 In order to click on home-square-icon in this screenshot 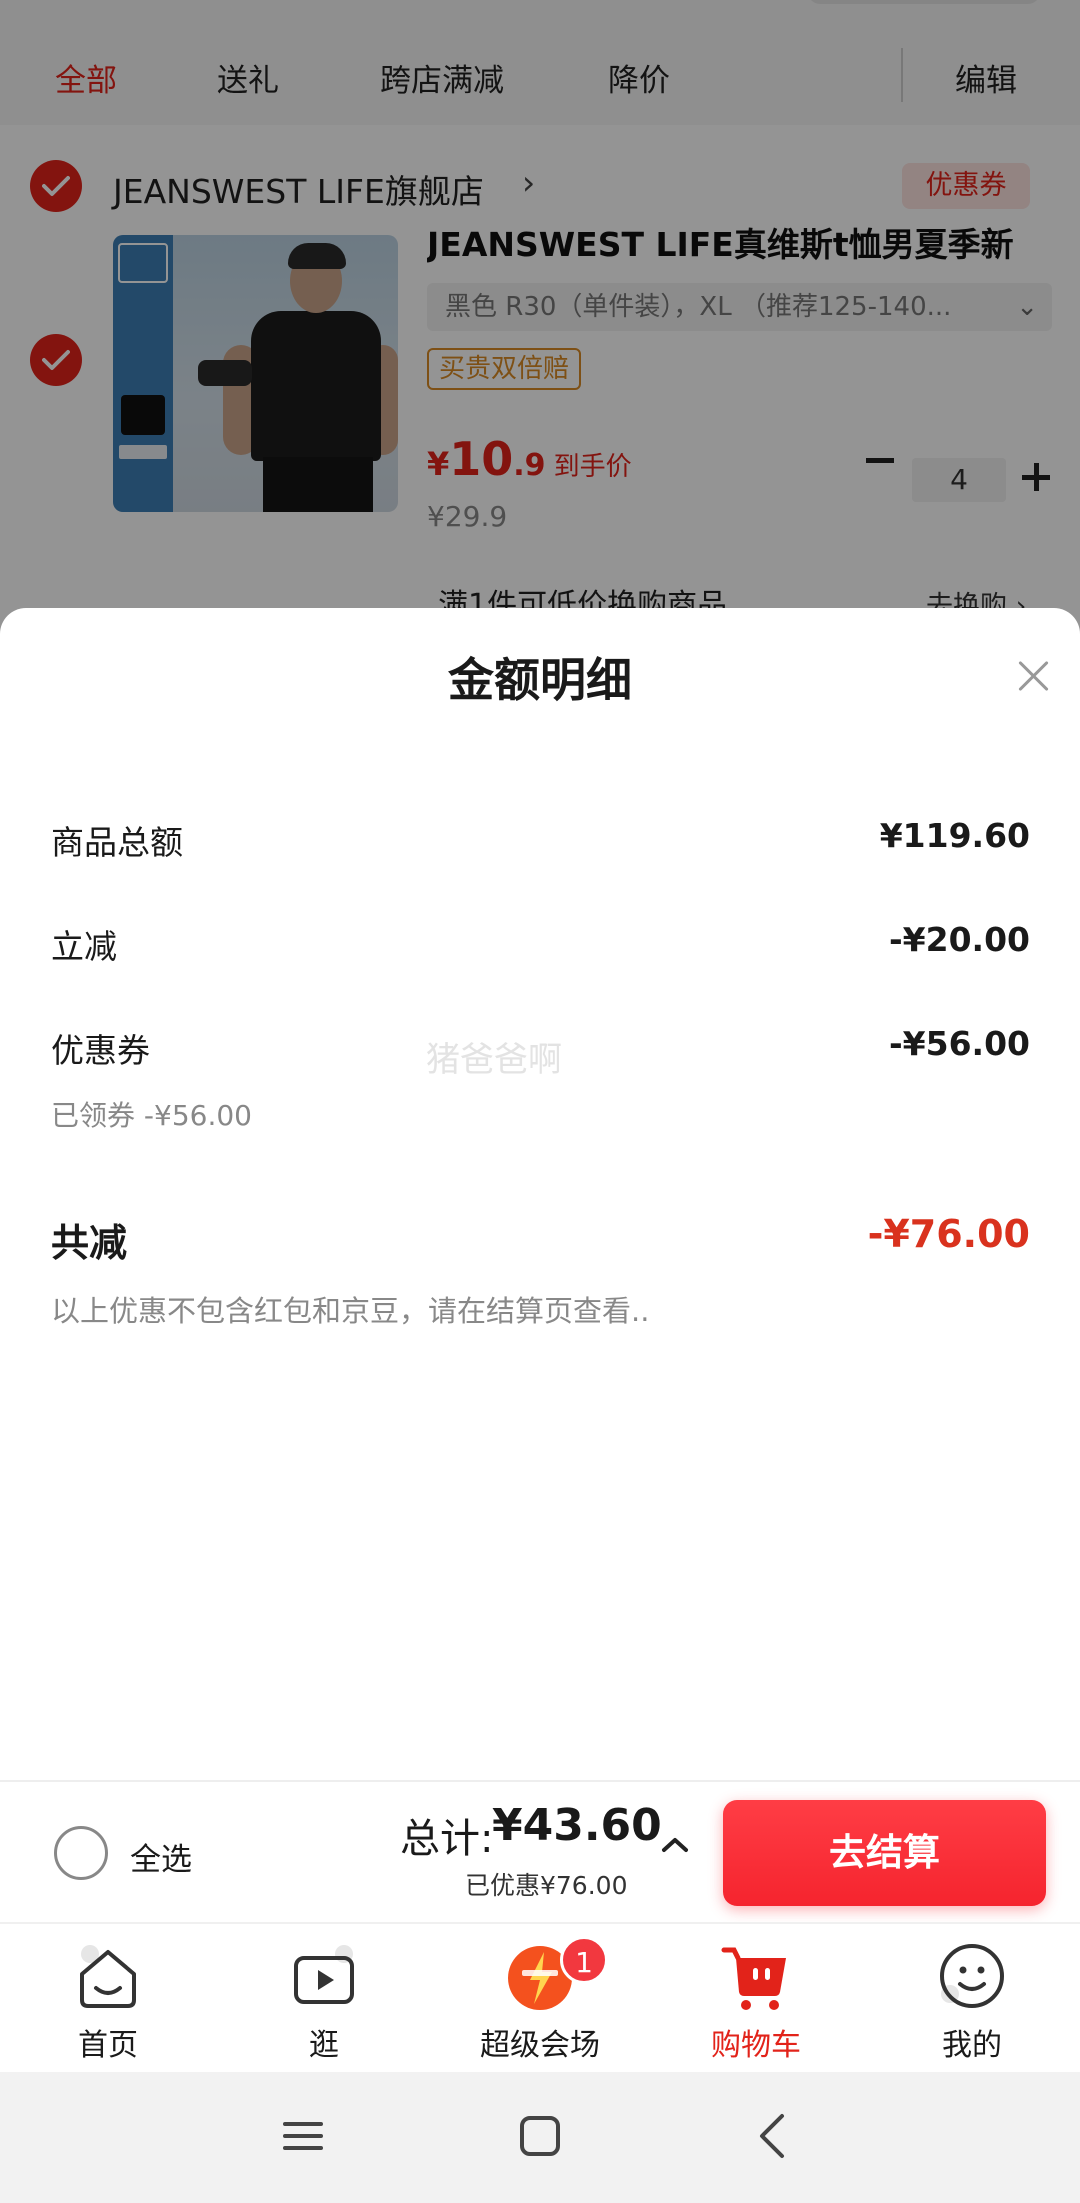, I will do `click(540, 2136)`.